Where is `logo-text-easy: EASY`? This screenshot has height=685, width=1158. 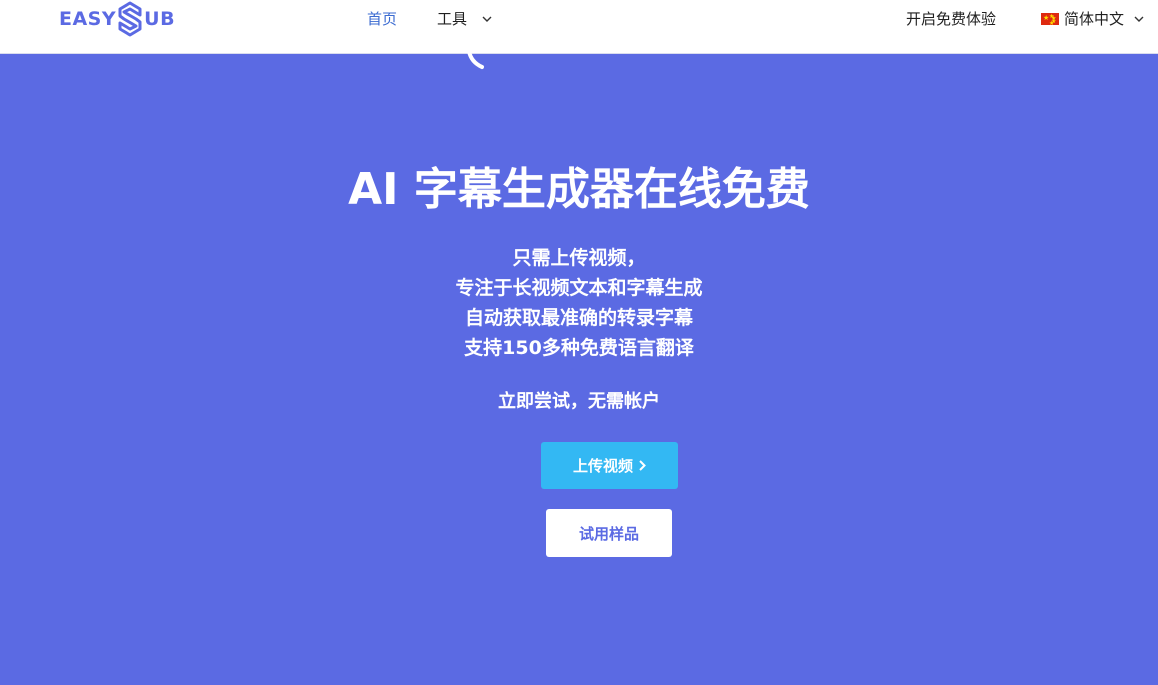
logo-text-easy: EASY is located at coordinates (88, 19).